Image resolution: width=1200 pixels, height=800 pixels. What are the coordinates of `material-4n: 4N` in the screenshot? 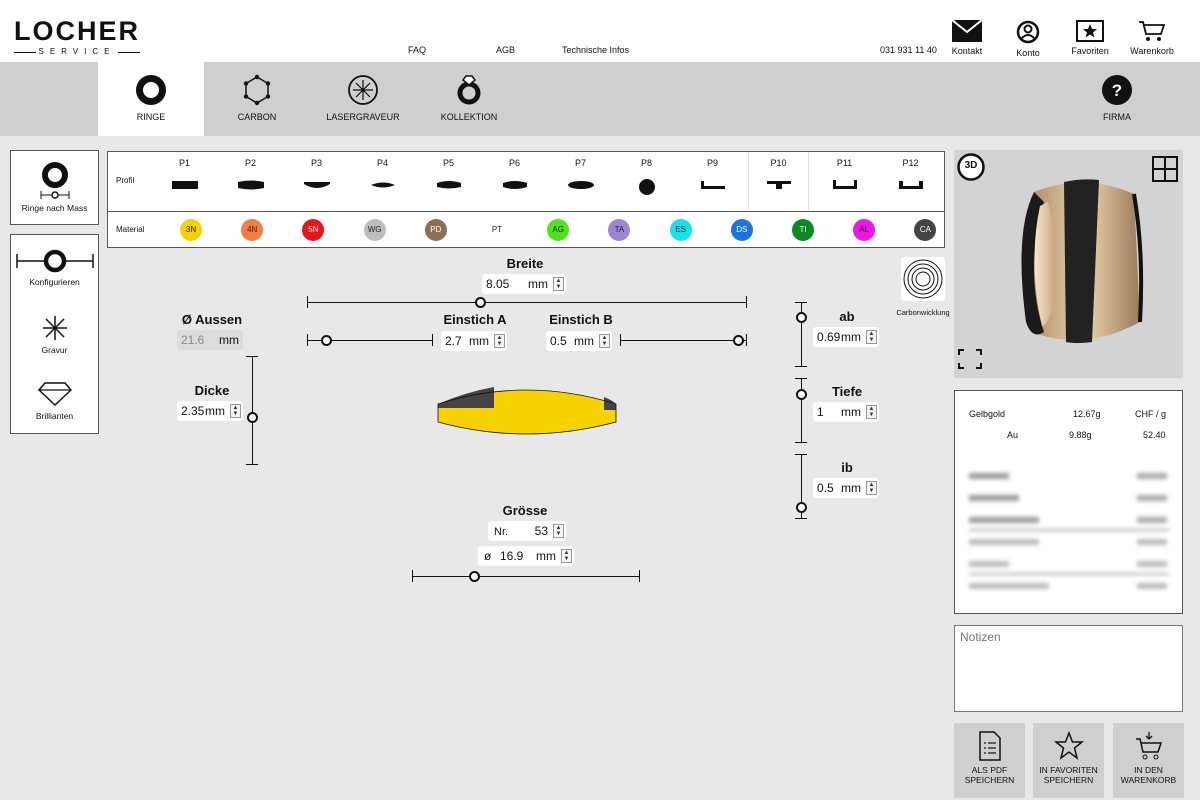 It's located at (252, 230).